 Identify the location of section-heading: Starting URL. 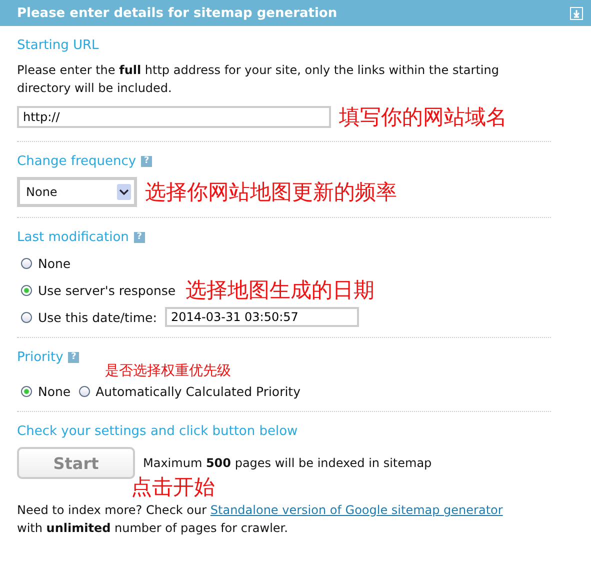
(58, 45).